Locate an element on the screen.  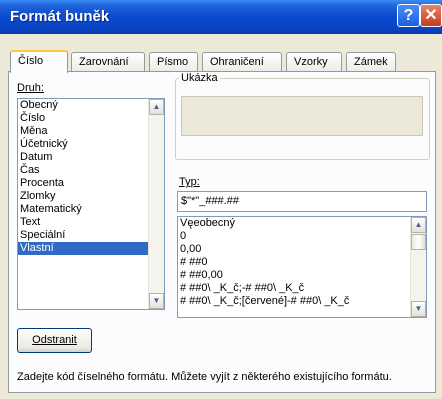
list-item: Čas is located at coordinates (91, 170).